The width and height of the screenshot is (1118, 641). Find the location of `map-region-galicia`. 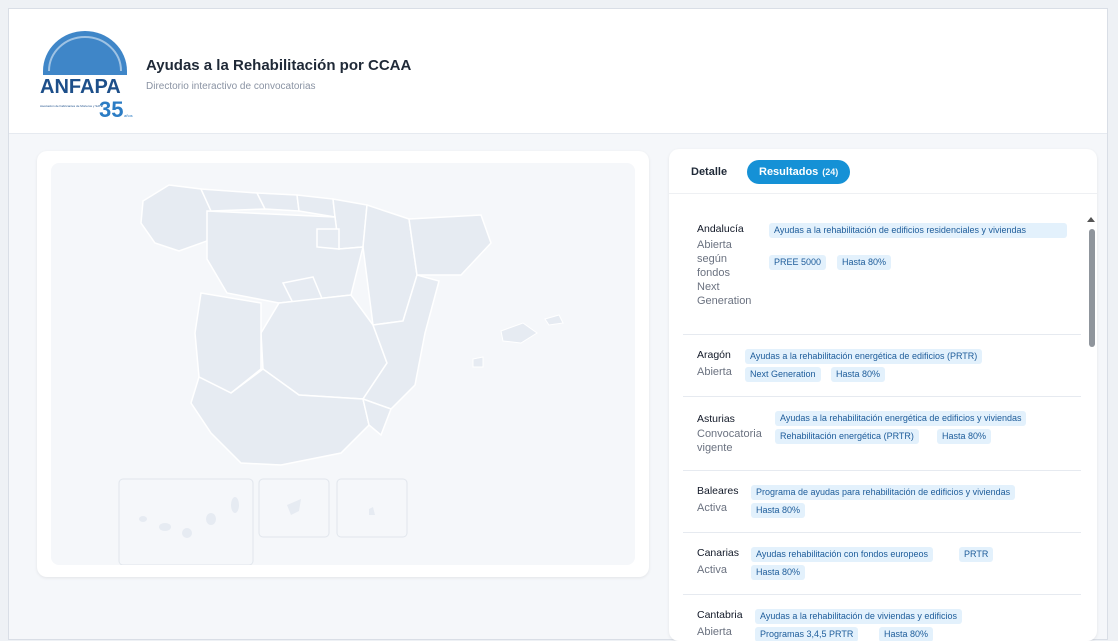

map-region-galicia is located at coordinates (176, 218).